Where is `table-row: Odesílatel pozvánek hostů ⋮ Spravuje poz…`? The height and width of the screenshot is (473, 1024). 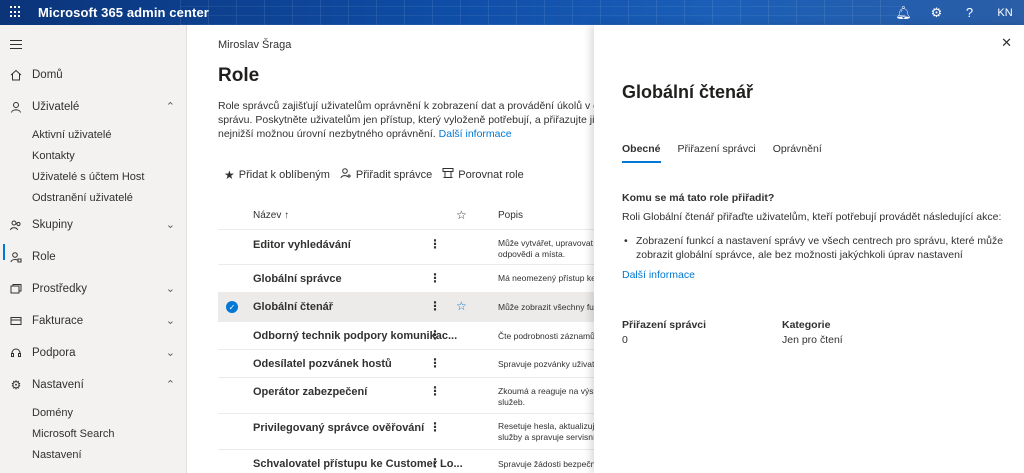
table-row: Odesílatel pozvánek hostů ⋮ Spravuje poz… is located at coordinates (406, 363).